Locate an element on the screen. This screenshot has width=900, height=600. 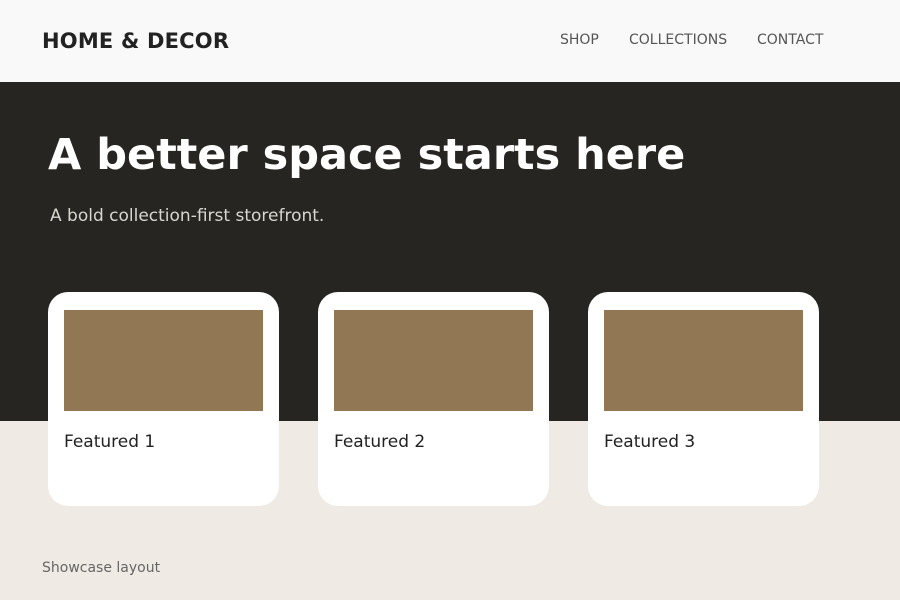
nav-link-contact: CONTACT is located at coordinates (790, 40).